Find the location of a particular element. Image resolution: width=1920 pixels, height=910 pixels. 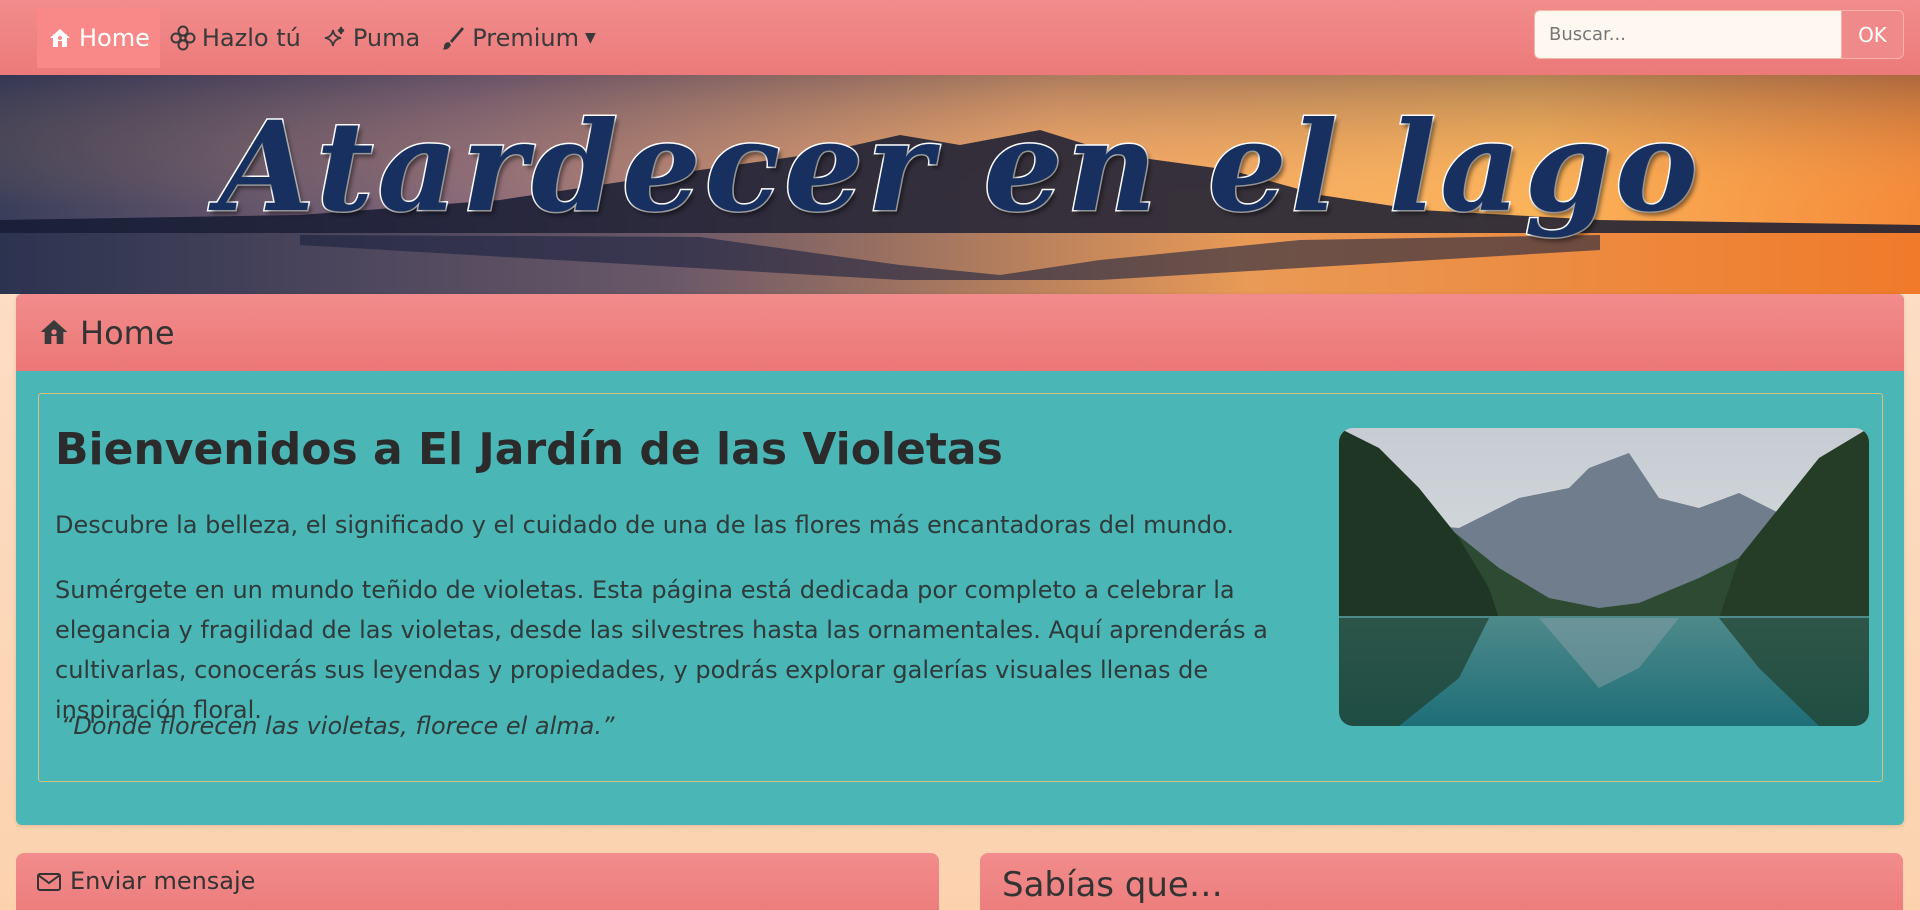

chevron-down-icon: ▼ is located at coordinates (590, 37).